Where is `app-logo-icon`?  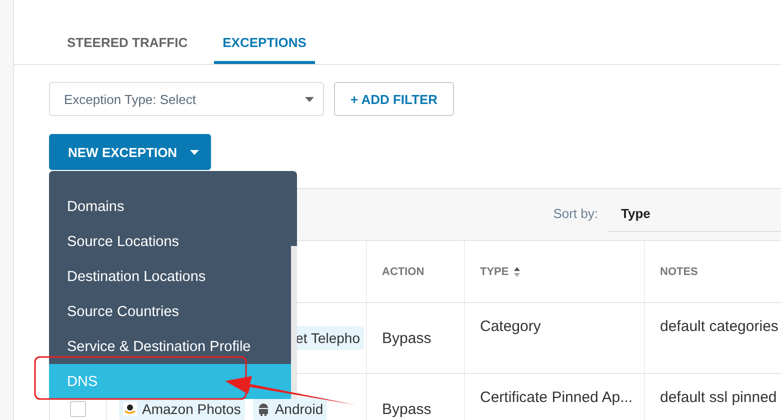 app-logo-icon is located at coordinates (130, 409).